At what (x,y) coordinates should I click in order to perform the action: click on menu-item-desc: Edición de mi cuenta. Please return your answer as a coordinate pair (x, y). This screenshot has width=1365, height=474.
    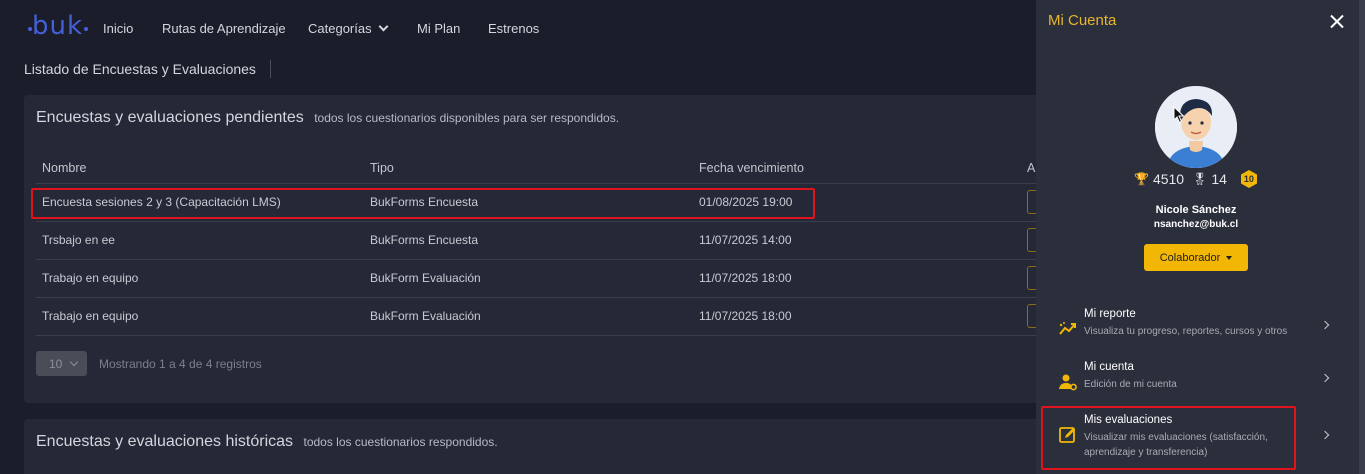
    Looking at the image, I should click on (1130, 384).